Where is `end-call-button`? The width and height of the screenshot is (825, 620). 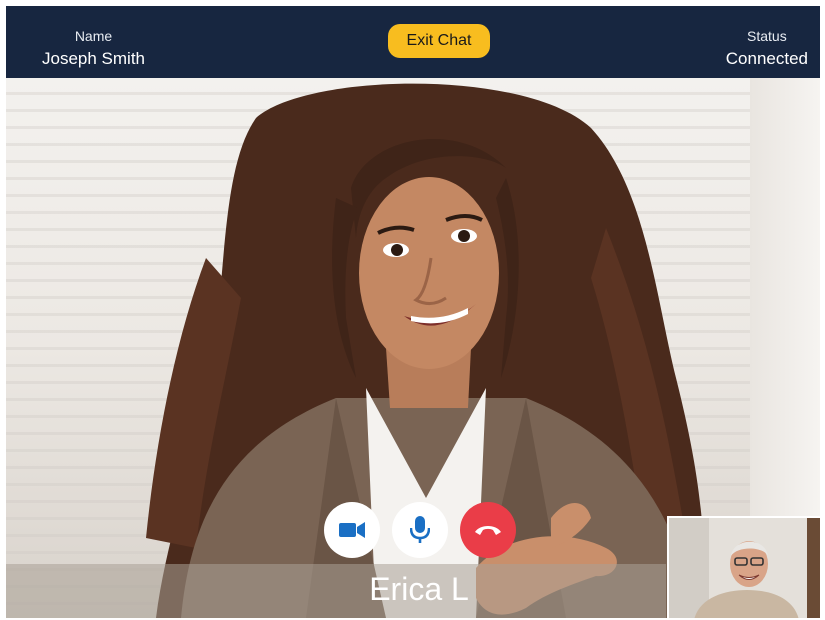 end-call-button is located at coordinates (488, 530).